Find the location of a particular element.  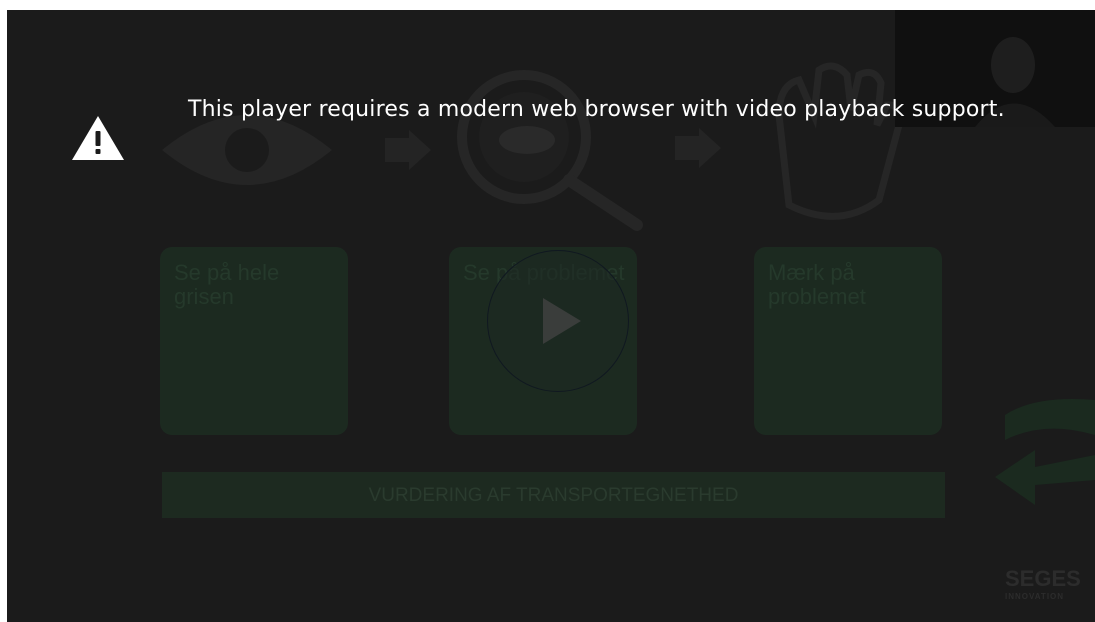

seges-logo: SEGES INNOVATION is located at coordinates (1050, 583).